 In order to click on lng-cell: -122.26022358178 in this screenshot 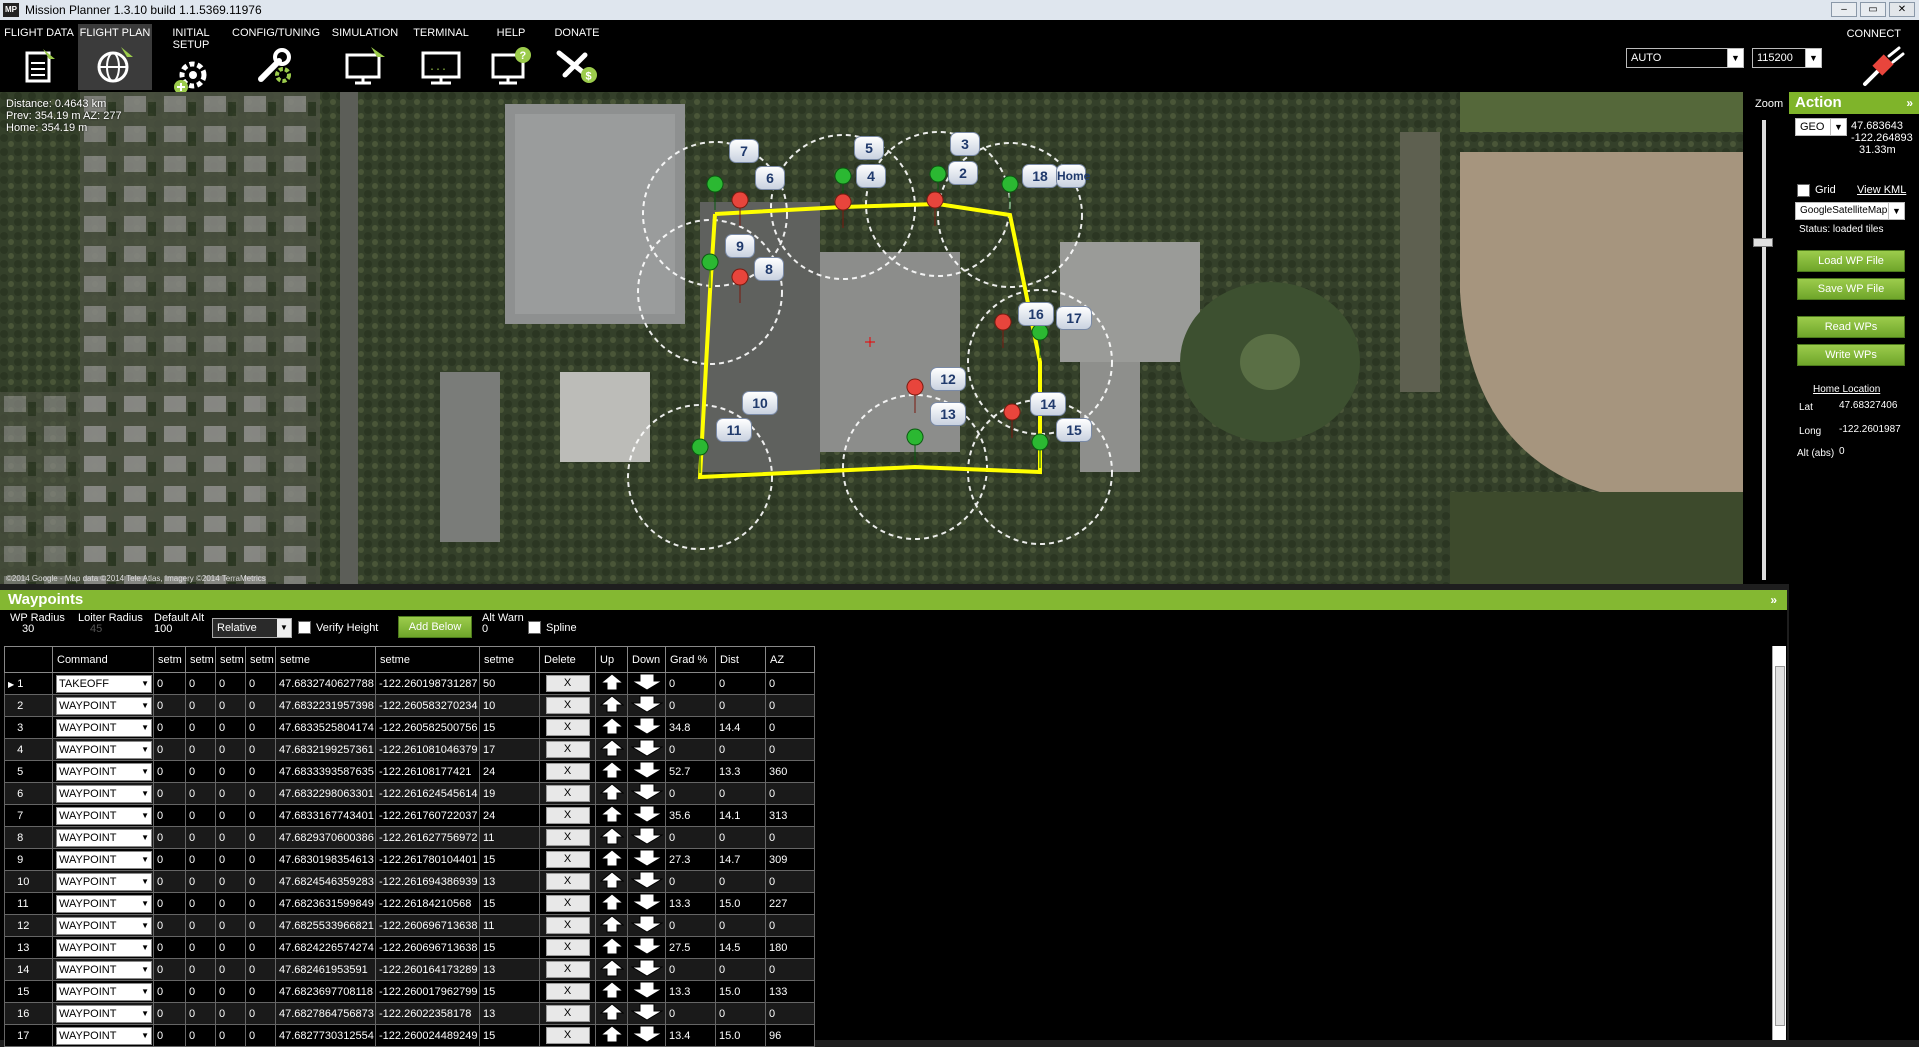, I will do `click(427, 1013)`.